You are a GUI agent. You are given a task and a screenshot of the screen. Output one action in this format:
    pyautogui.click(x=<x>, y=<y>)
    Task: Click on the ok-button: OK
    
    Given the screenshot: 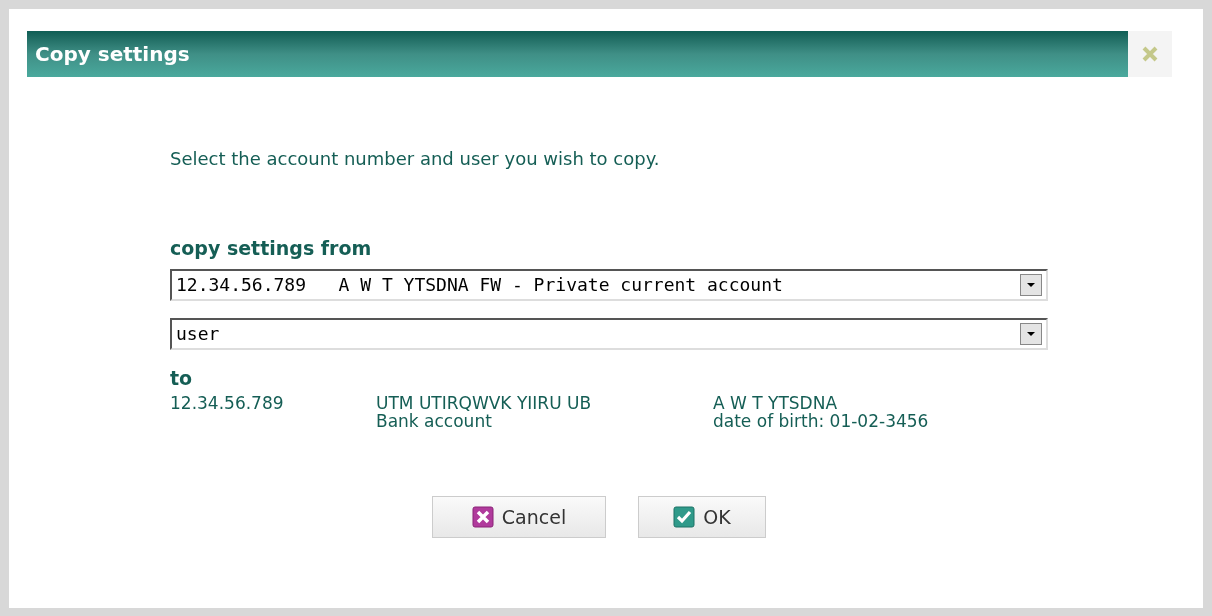 What is the action you would take?
    pyautogui.click(x=702, y=517)
    